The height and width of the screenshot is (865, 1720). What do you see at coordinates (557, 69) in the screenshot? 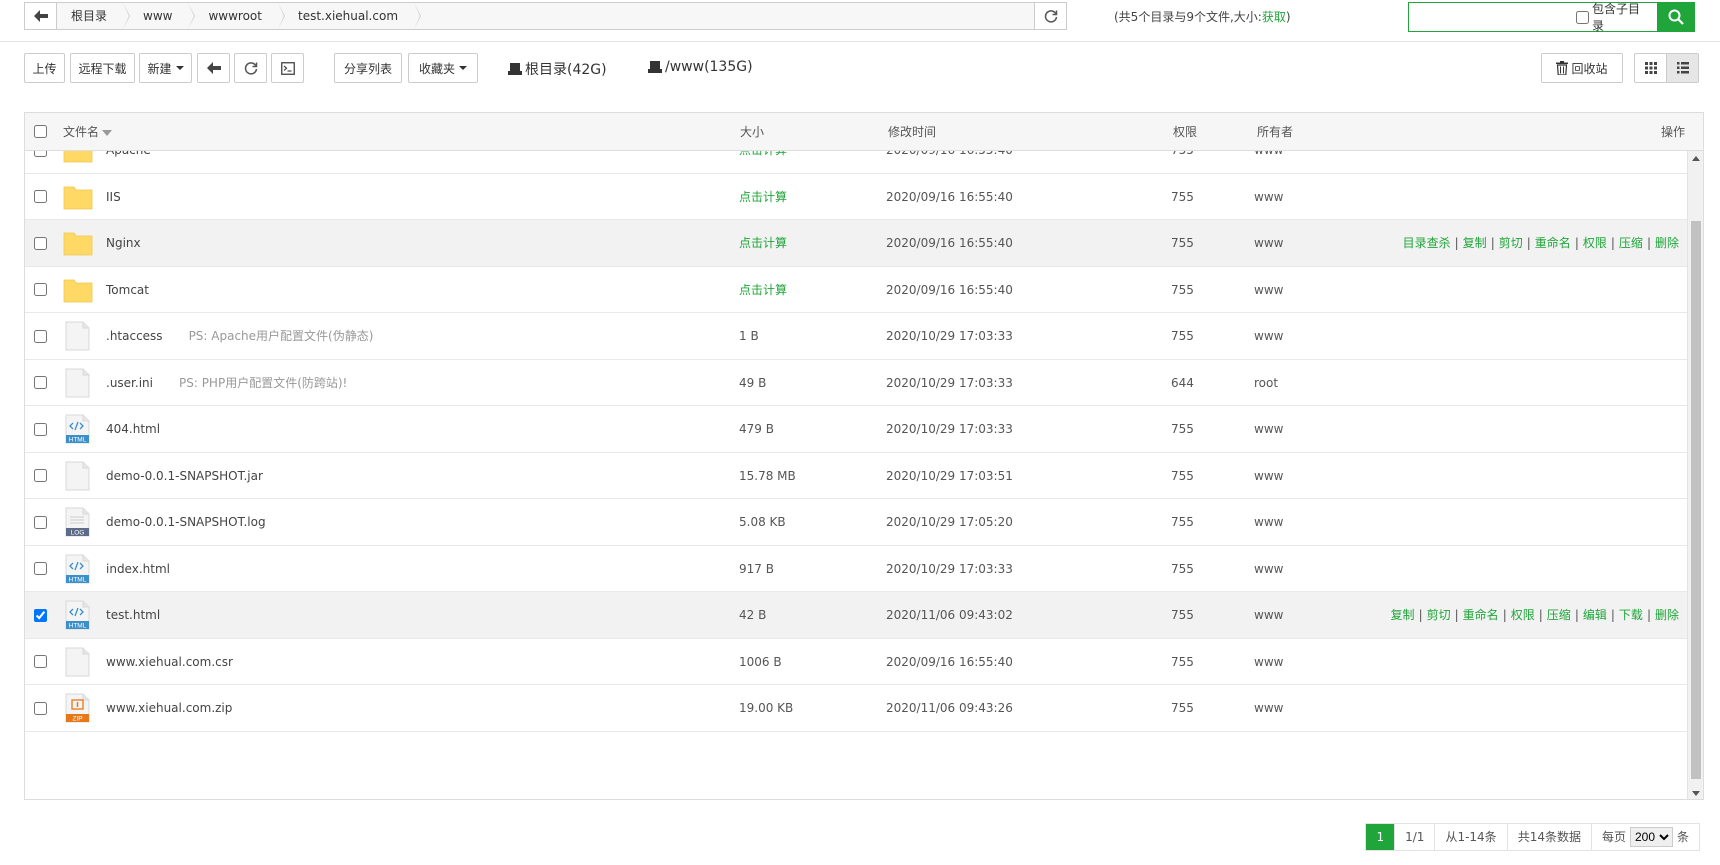
I see `disk-root: 根目录(42G)` at bounding box center [557, 69].